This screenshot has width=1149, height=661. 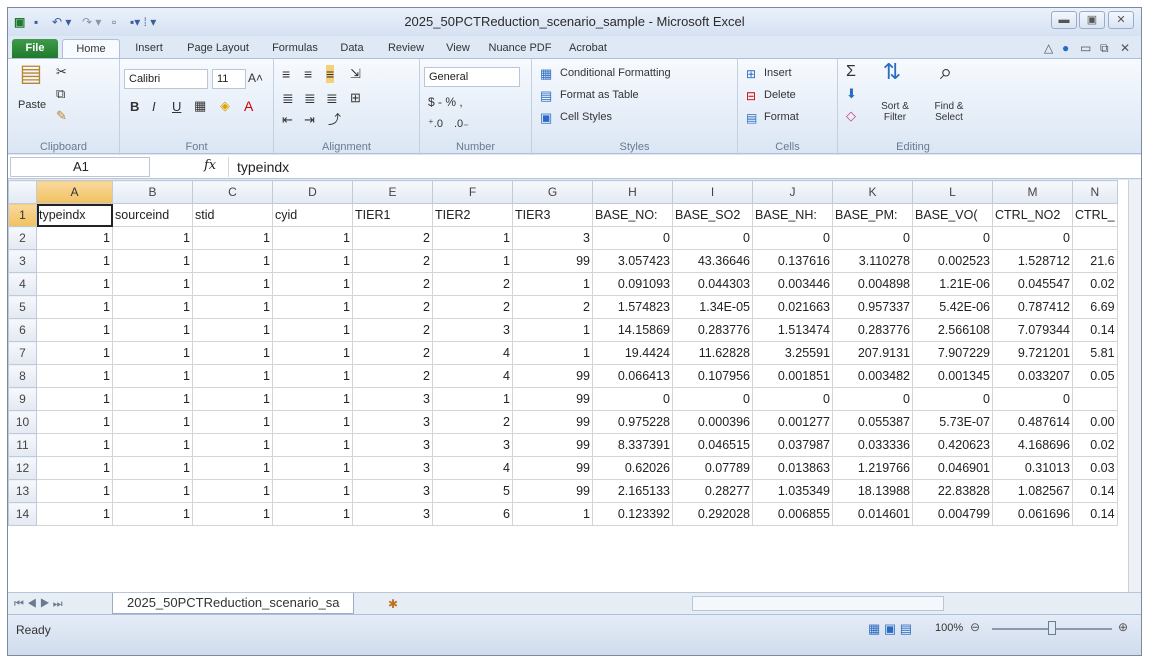 What do you see at coordinates (712, 491) in the screenshot?
I see `cell: 0.28277` at bounding box center [712, 491].